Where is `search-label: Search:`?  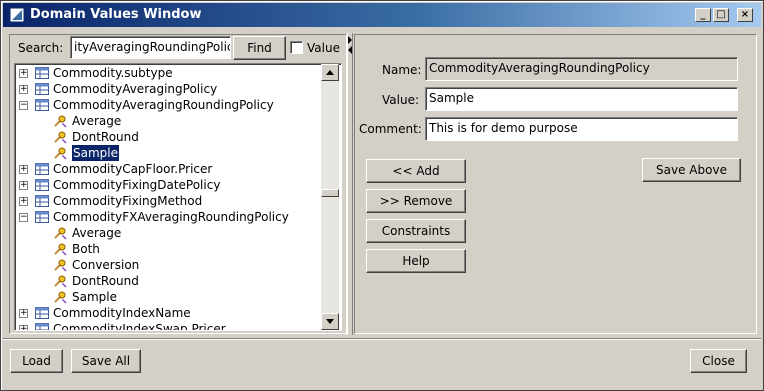
search-label: Search: is located at coordinates (41, 48).